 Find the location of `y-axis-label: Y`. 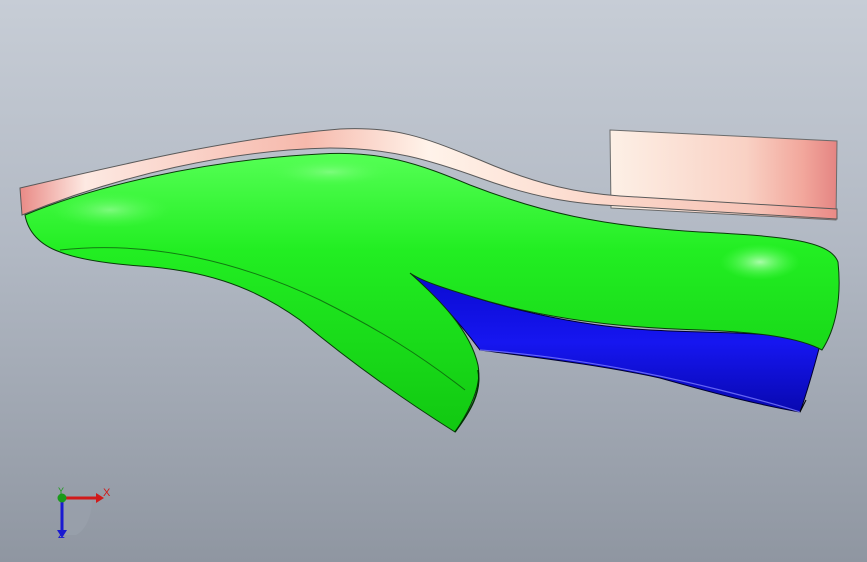

y-axis-label: Y is located at coordinates (61, 491).